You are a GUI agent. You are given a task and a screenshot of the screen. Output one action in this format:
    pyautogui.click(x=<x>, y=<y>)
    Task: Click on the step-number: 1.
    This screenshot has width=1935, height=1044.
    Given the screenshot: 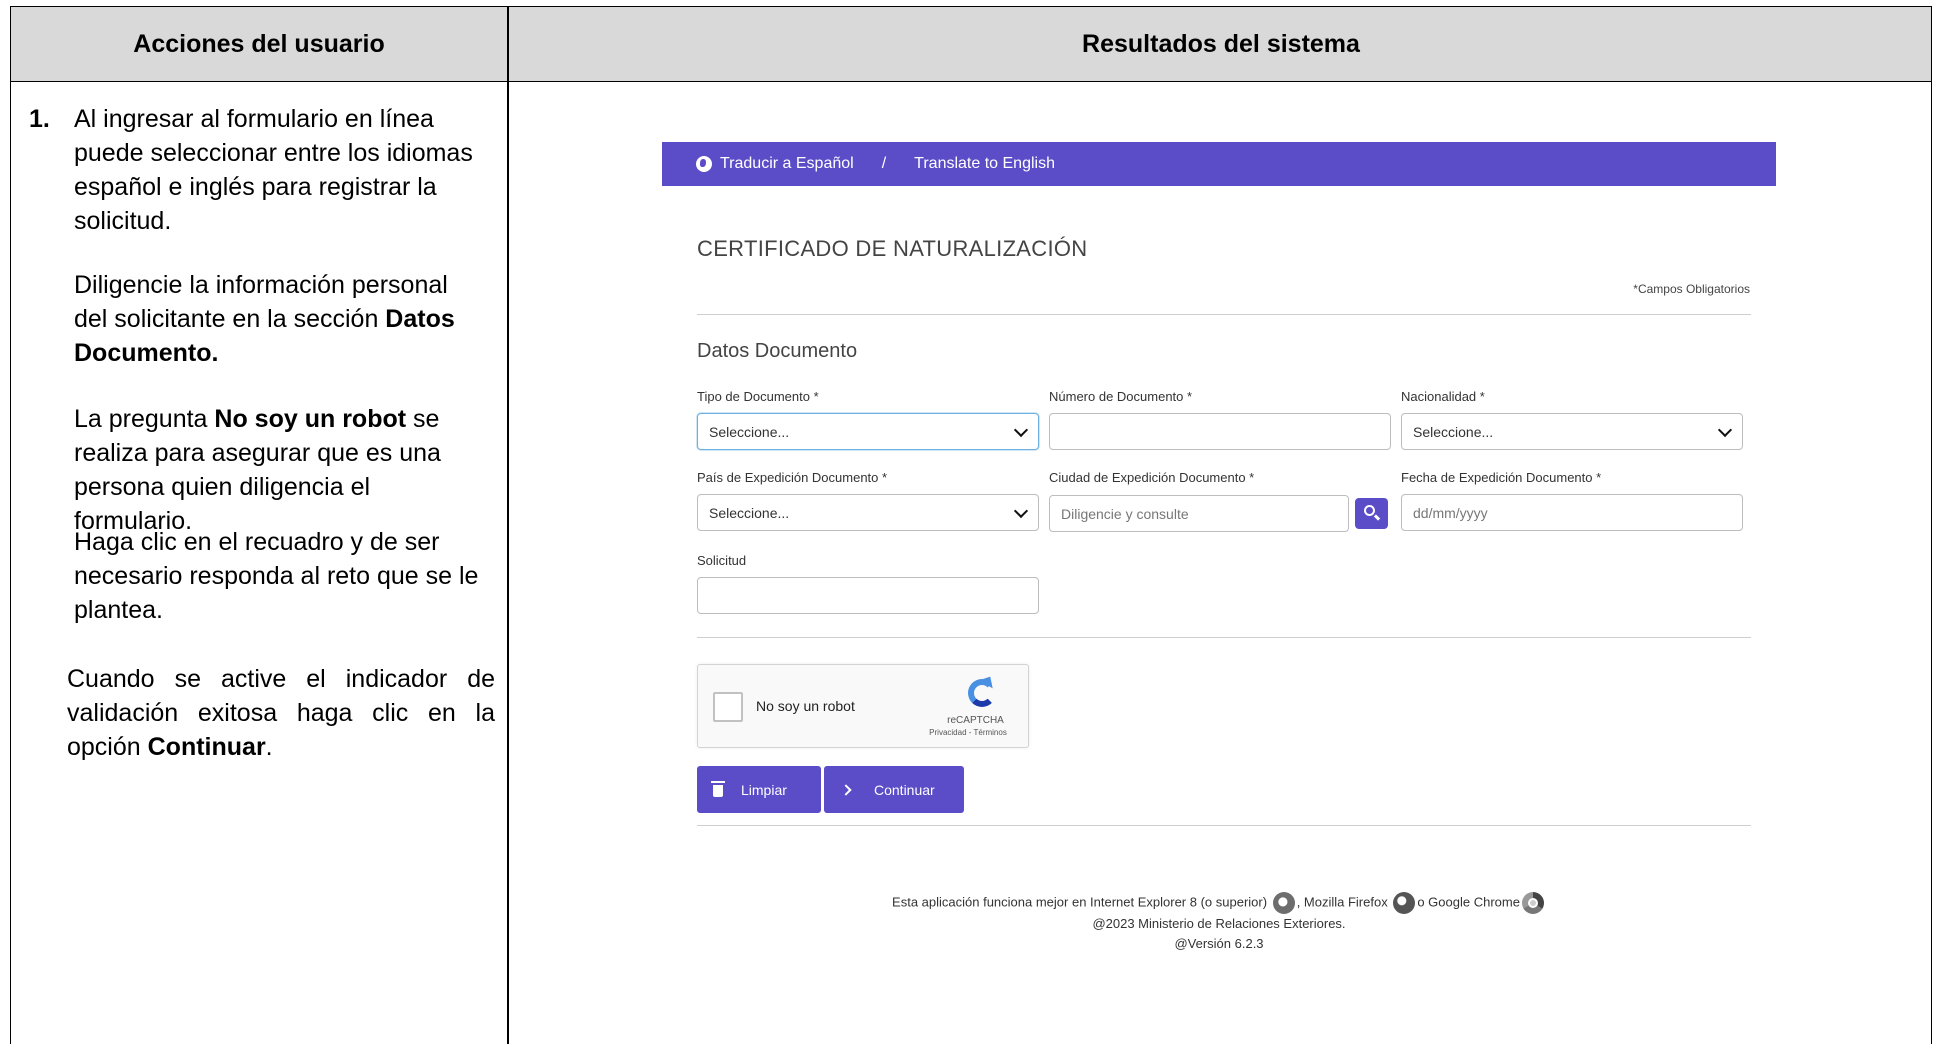 What is the action you would take?
    pyautogui.click(x=39, y=119)
    